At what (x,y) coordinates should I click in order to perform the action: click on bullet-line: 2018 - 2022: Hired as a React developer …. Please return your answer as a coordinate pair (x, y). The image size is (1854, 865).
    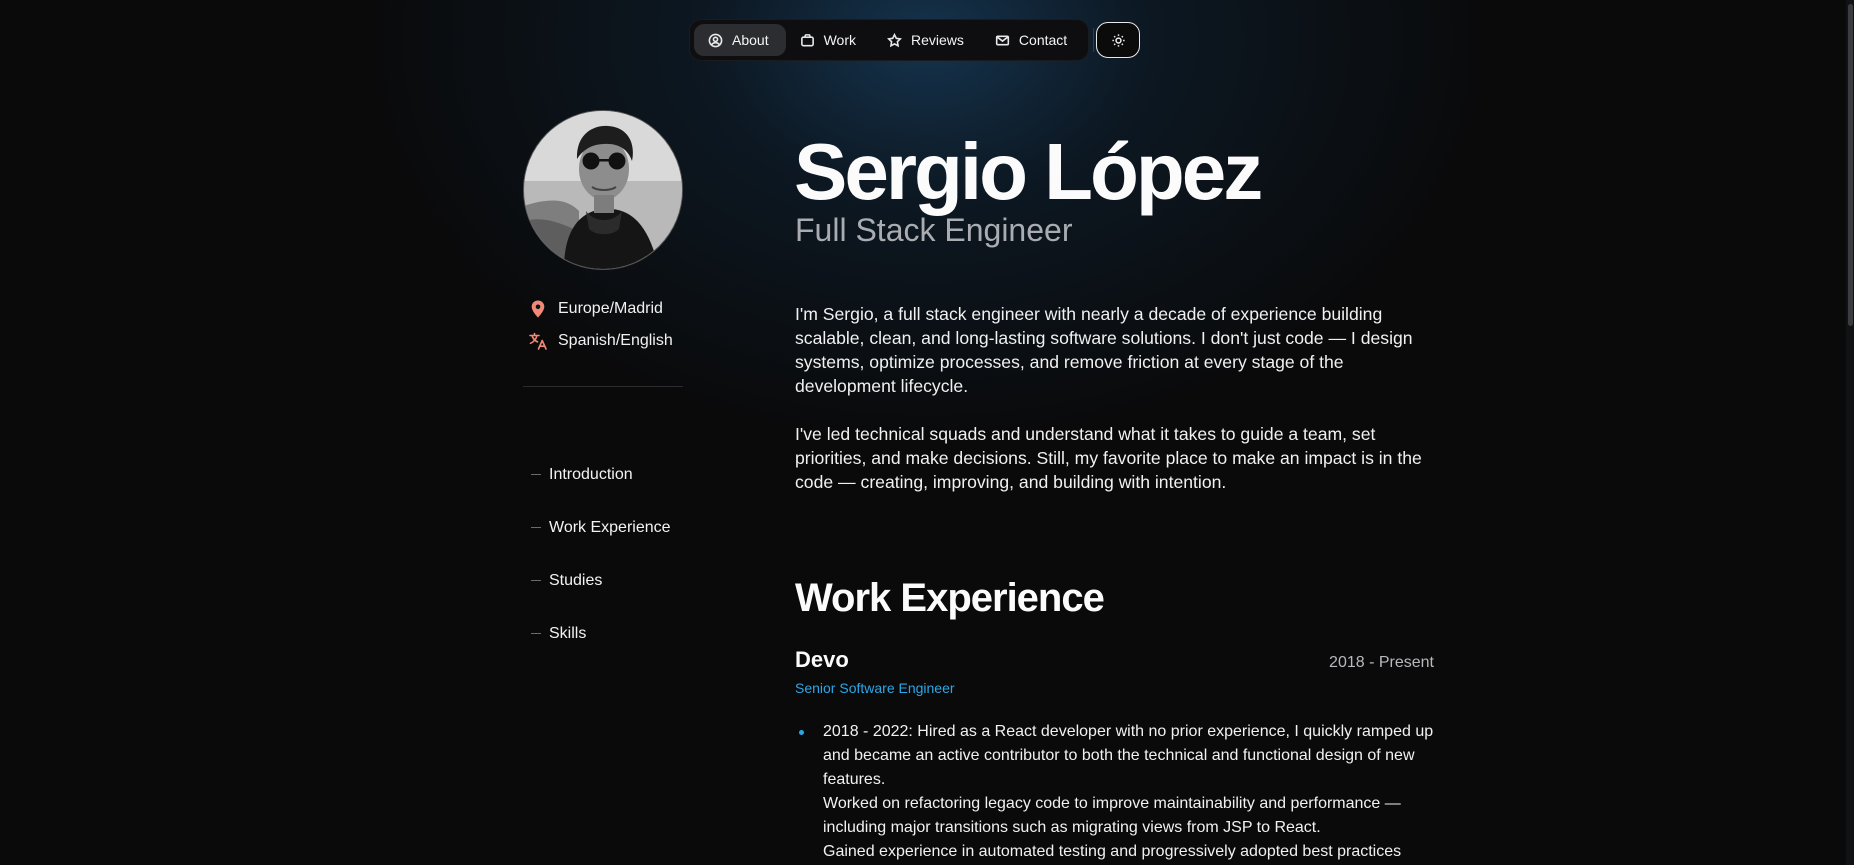
    Looking at the image, I should click on (1128, 755).